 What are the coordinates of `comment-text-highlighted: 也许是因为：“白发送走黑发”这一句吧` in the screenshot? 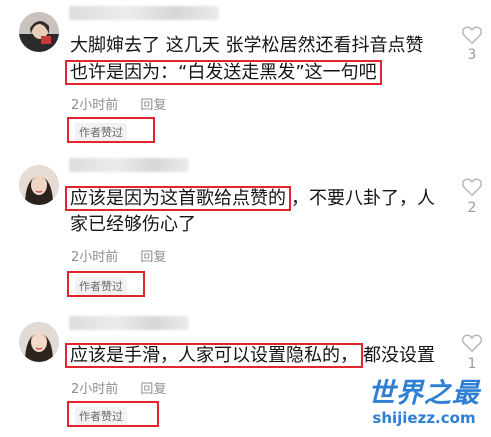 It's located at (223, 73).